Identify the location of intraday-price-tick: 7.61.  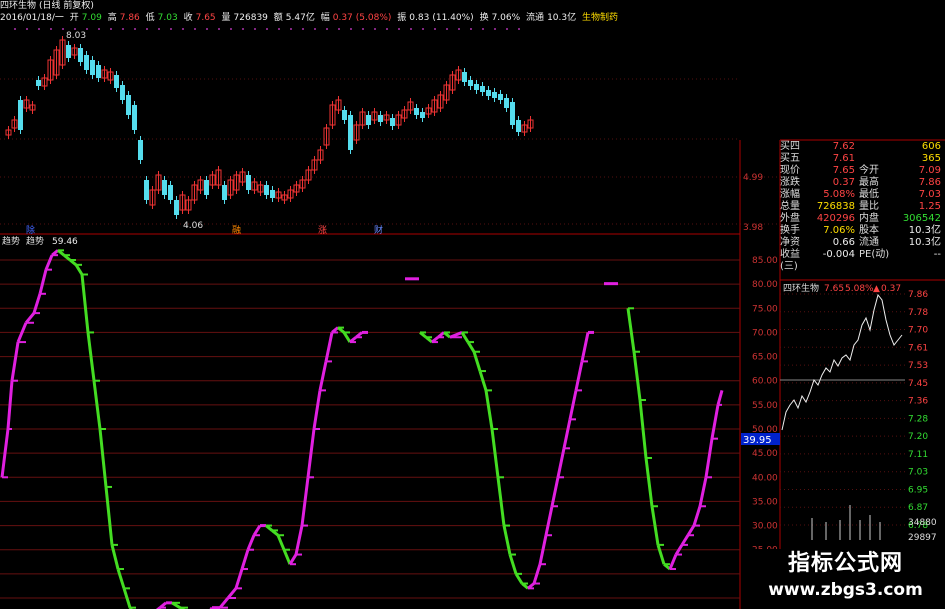
(918, 348).